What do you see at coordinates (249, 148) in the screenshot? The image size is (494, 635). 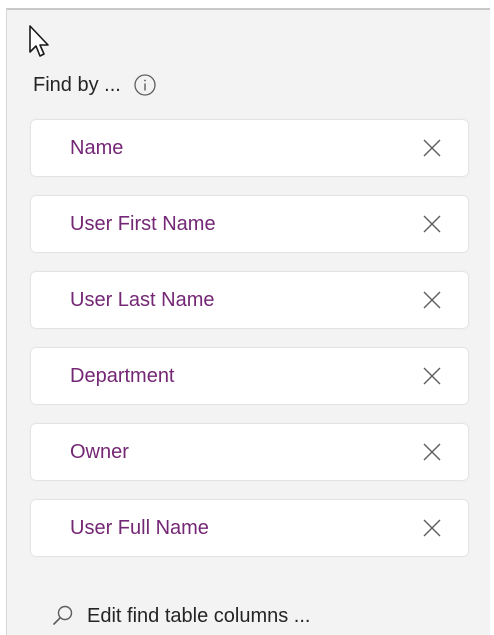 I see `find-field-item: Name` at bounding box center [249, 148].